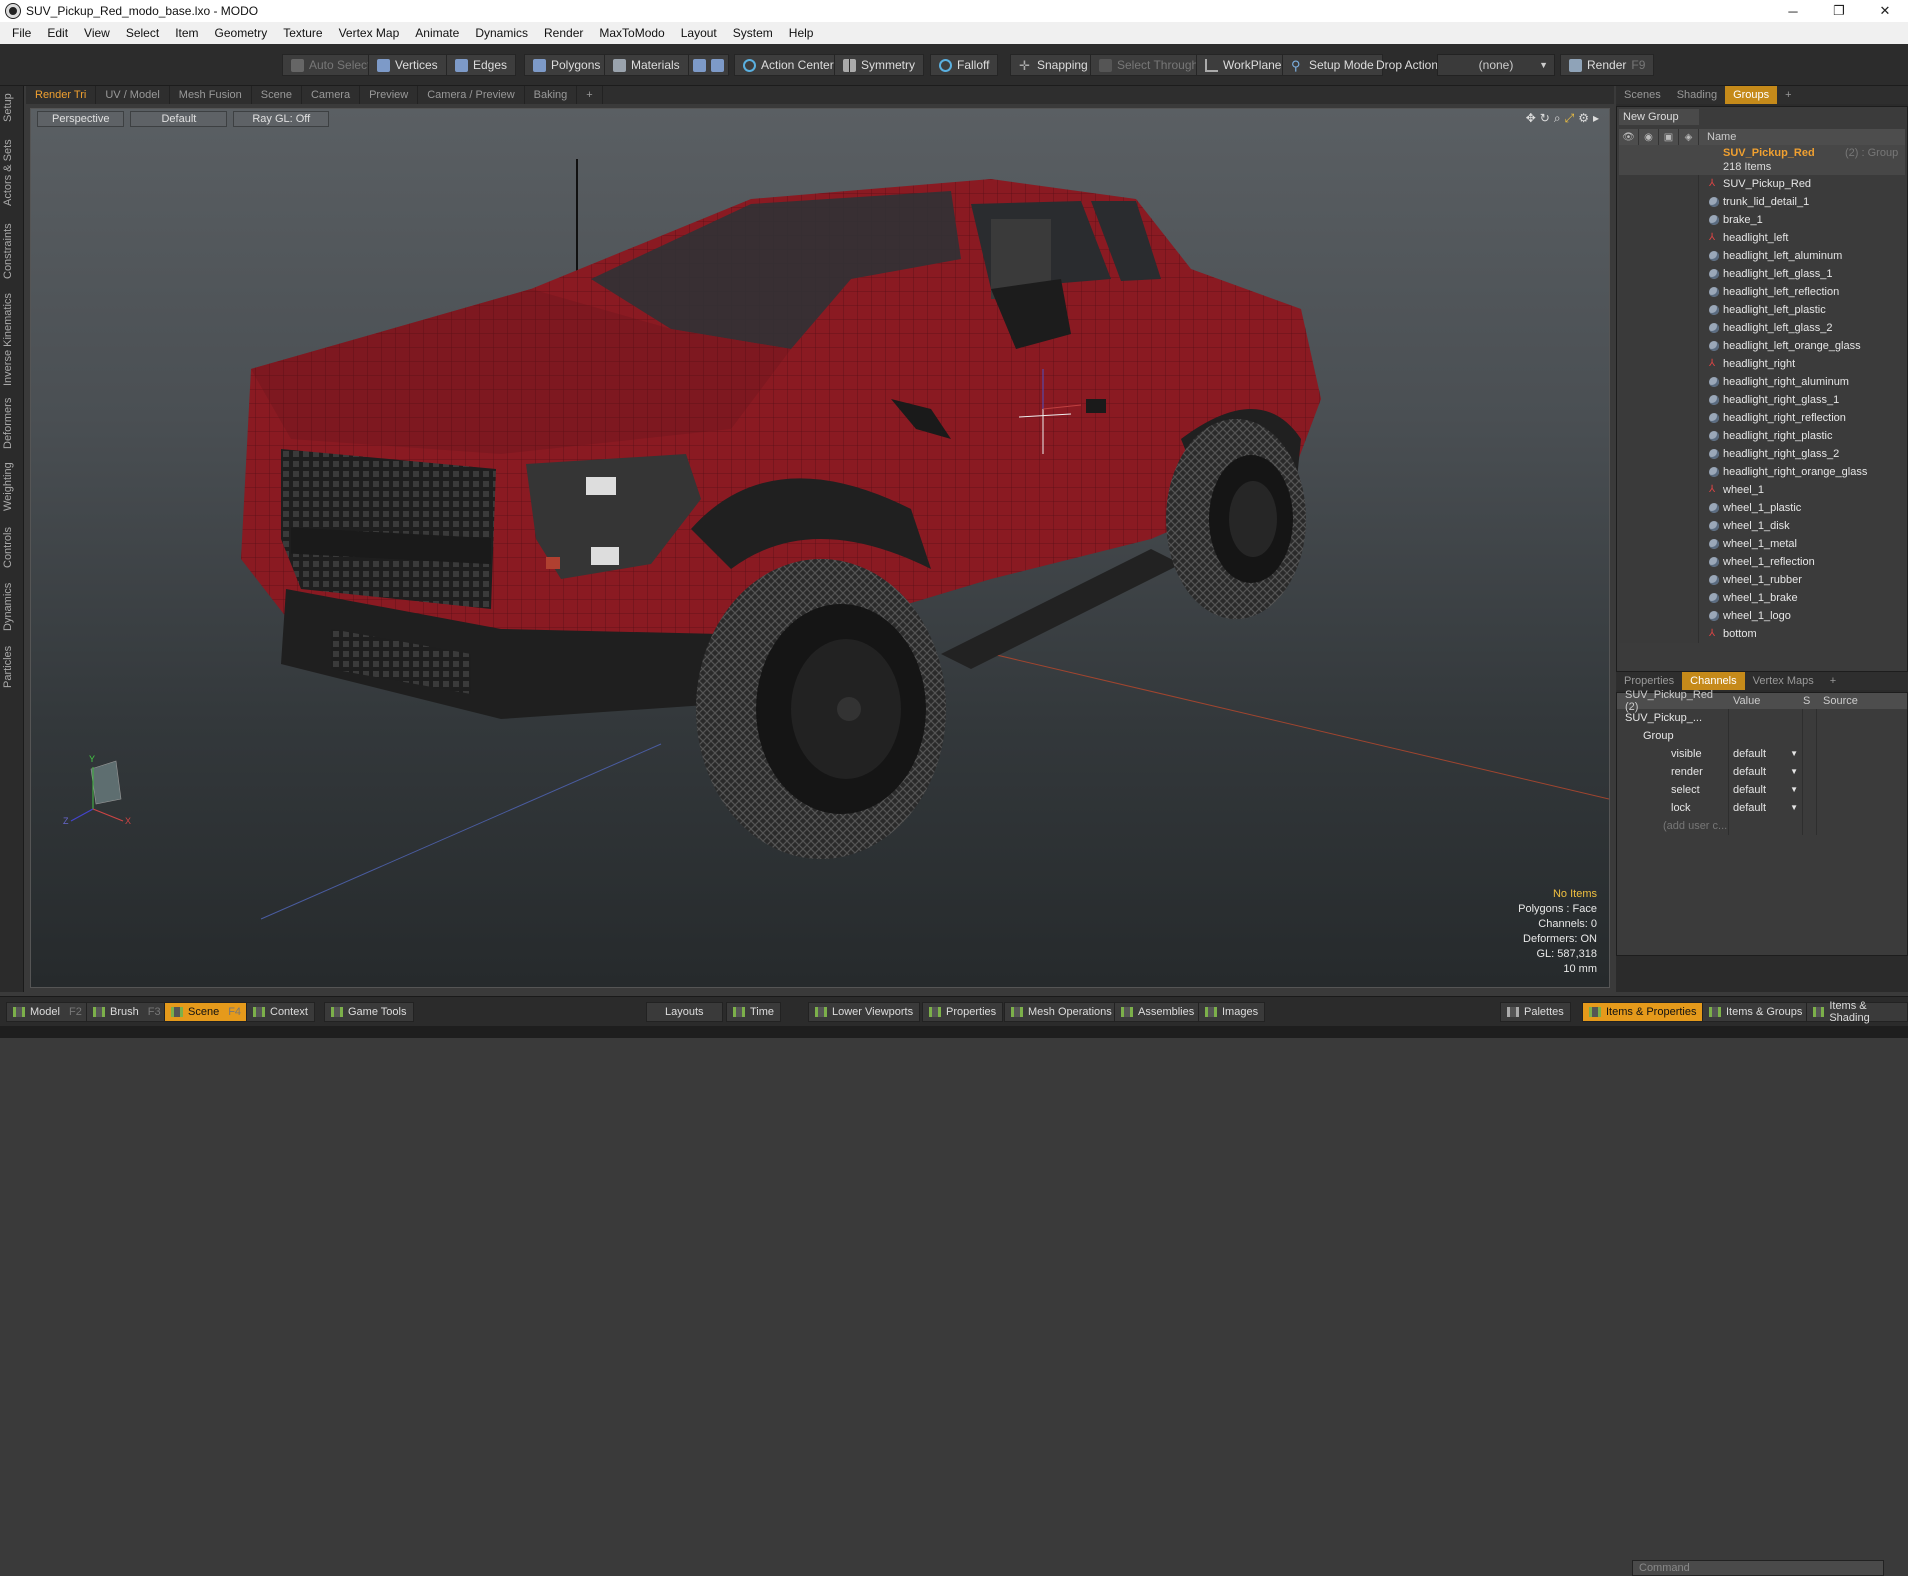 This screenshot has height=1576, width=1908. Describe the element at coordinates (1766, 790) in the screenshot. I see `channel-select-value: default ▼` at that location.